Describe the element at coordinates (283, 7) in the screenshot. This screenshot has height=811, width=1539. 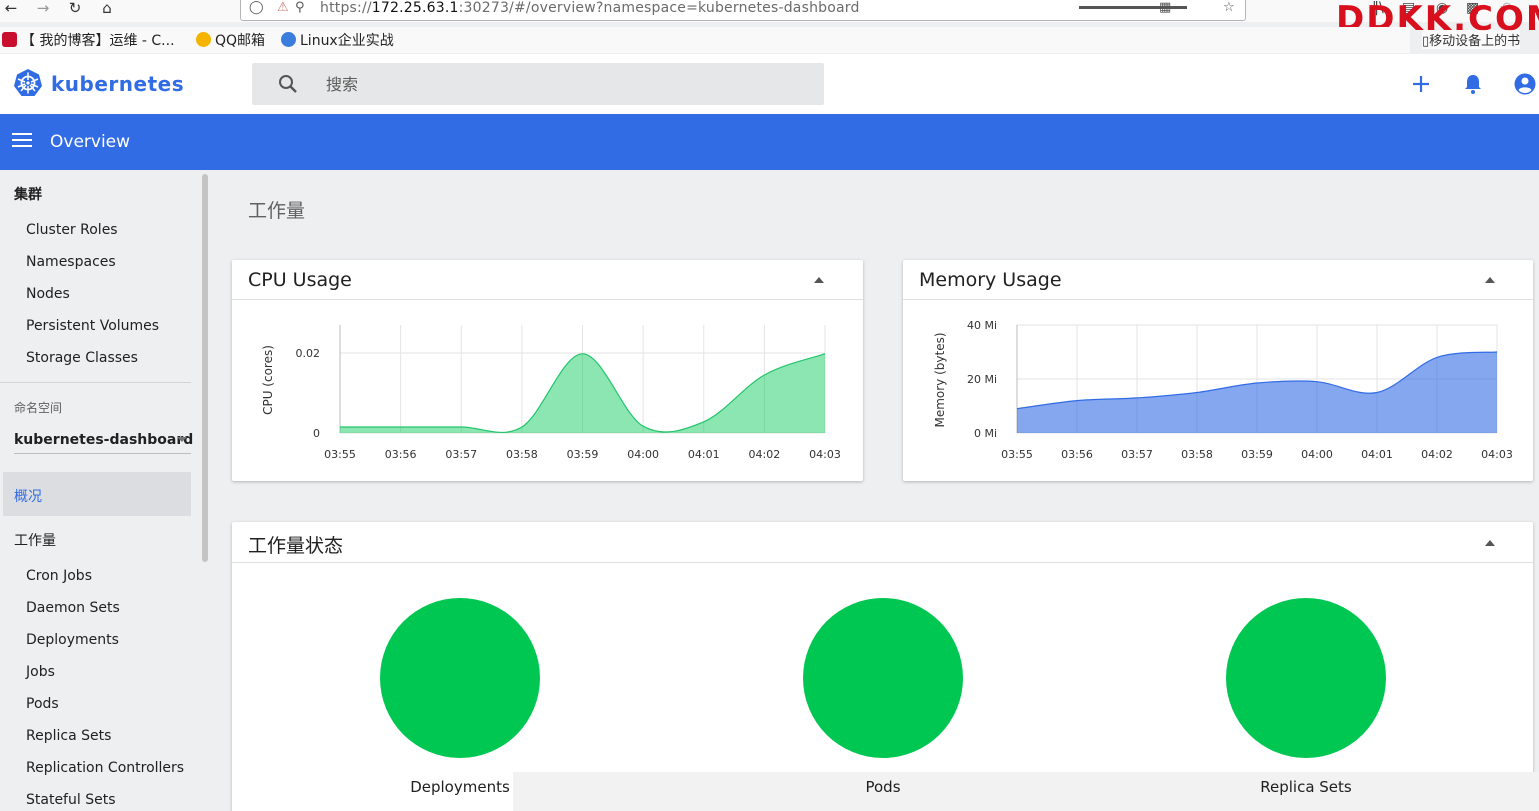
I see `insecure-lock-icon: ⚠` at that location.